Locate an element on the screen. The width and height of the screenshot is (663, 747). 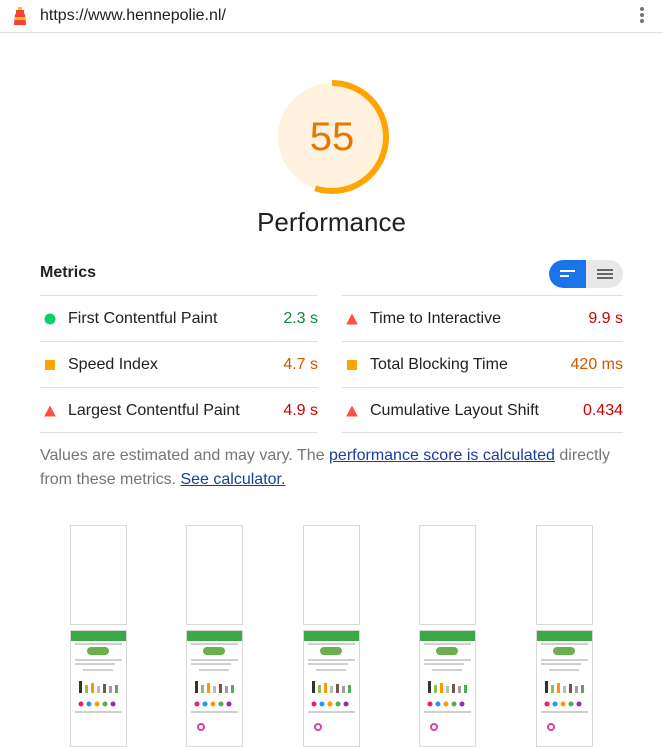
metric-row: Cumulative Layout Shift 0.434 is located at coordinates (482, 410).